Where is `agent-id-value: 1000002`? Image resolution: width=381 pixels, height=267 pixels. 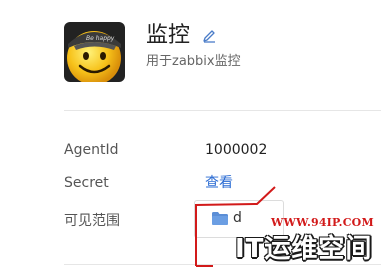 agent-id-value: 1000002 is located at coordinates (236, 150).